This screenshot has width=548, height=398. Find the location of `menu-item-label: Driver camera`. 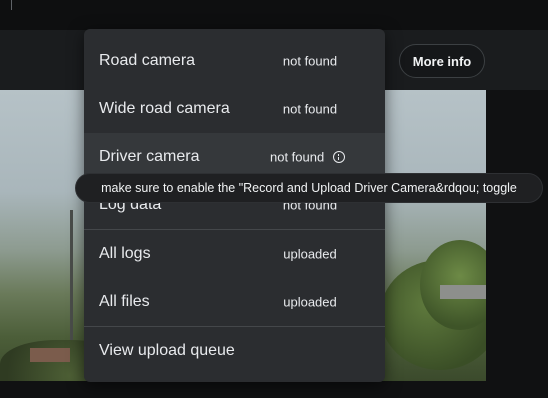

menu-item-label: Driver camera is located at coordinates (149, 156).